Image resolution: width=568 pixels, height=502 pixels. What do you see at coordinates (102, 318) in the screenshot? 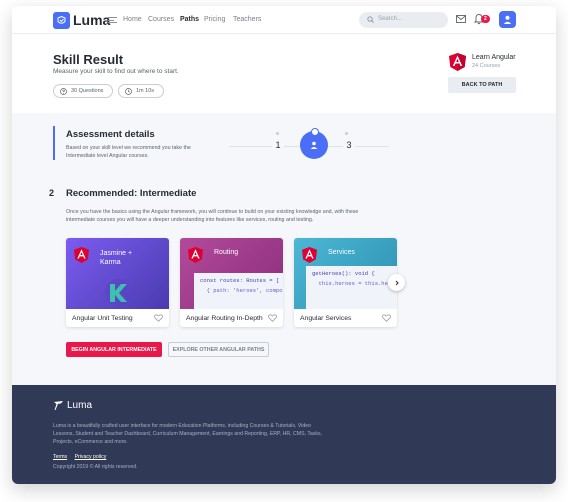
I see `course-card-title: Angular Unit Testing` at bounding box center [102, 318].